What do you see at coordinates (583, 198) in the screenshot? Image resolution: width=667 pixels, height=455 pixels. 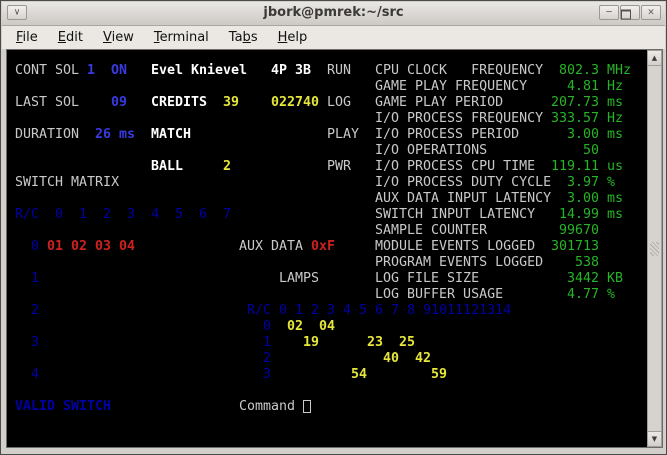 I see `terminal-text: 3.00` at bounding box center [583, 198].